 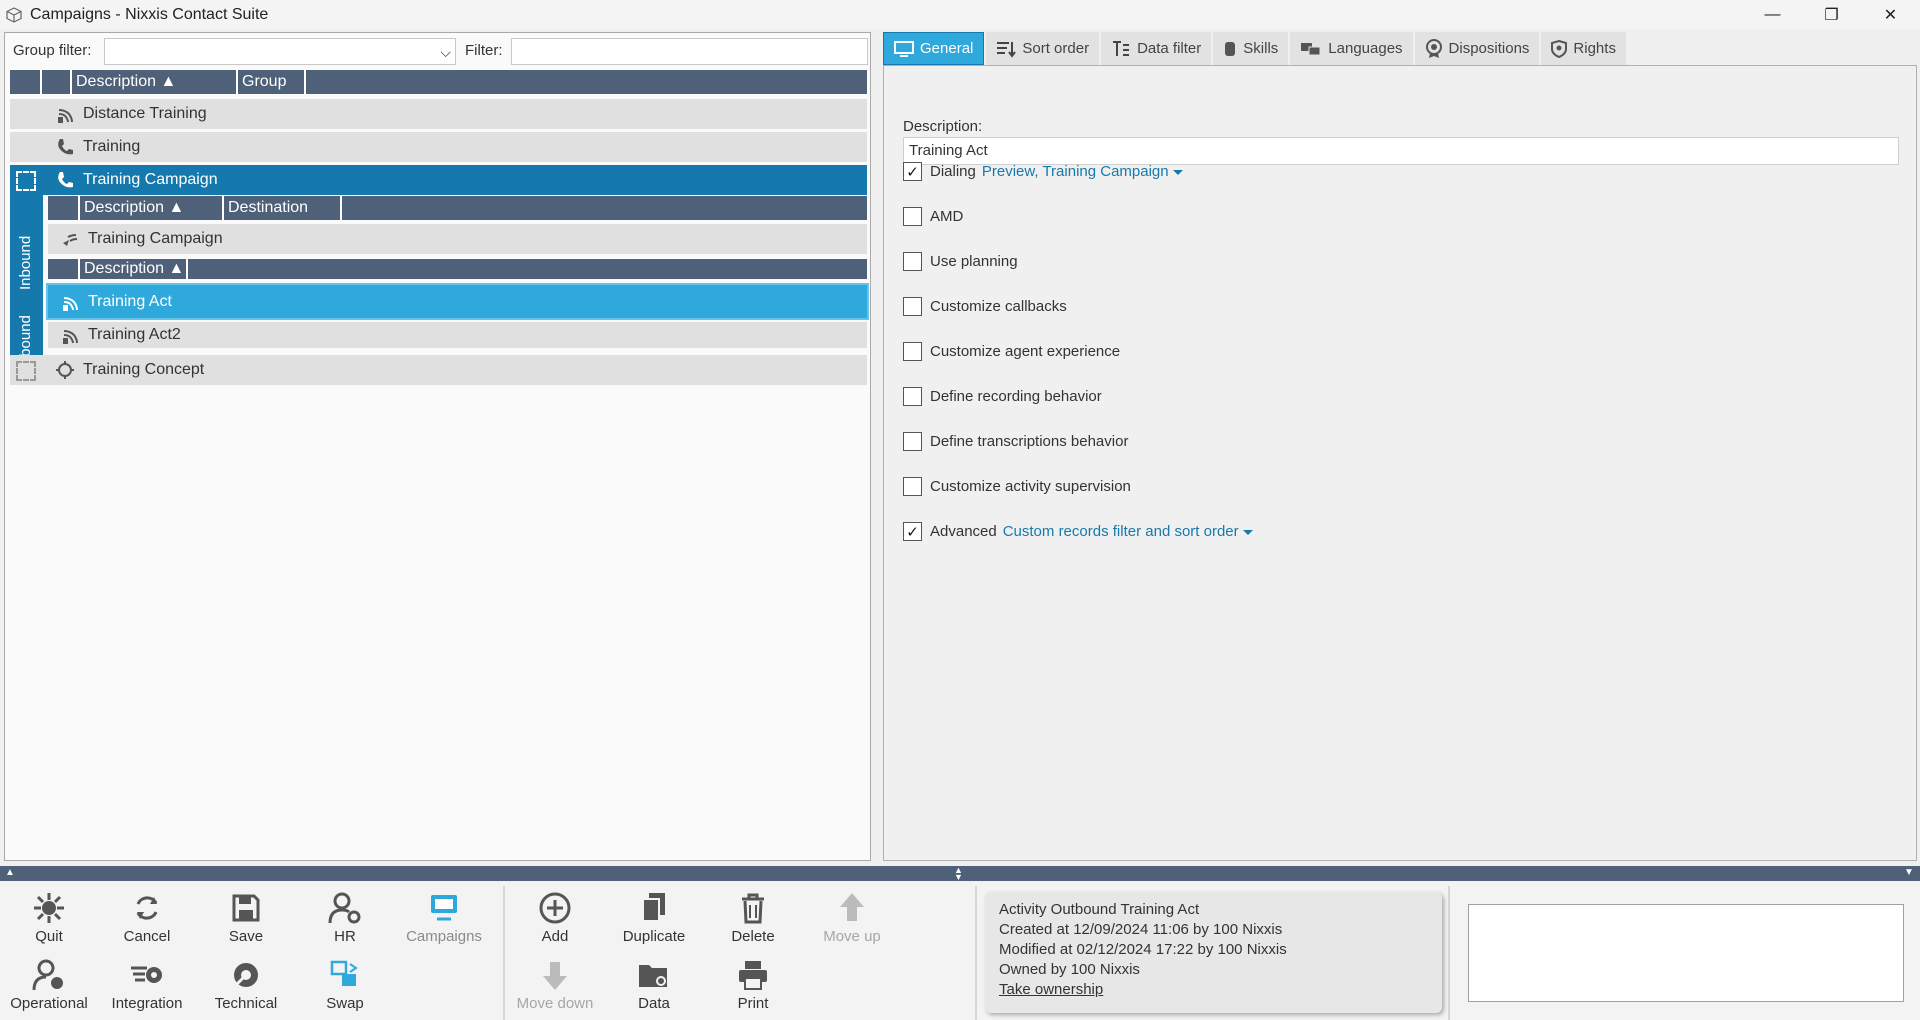 I want to click on option-label: Dialing, so click(x=953, y=171).